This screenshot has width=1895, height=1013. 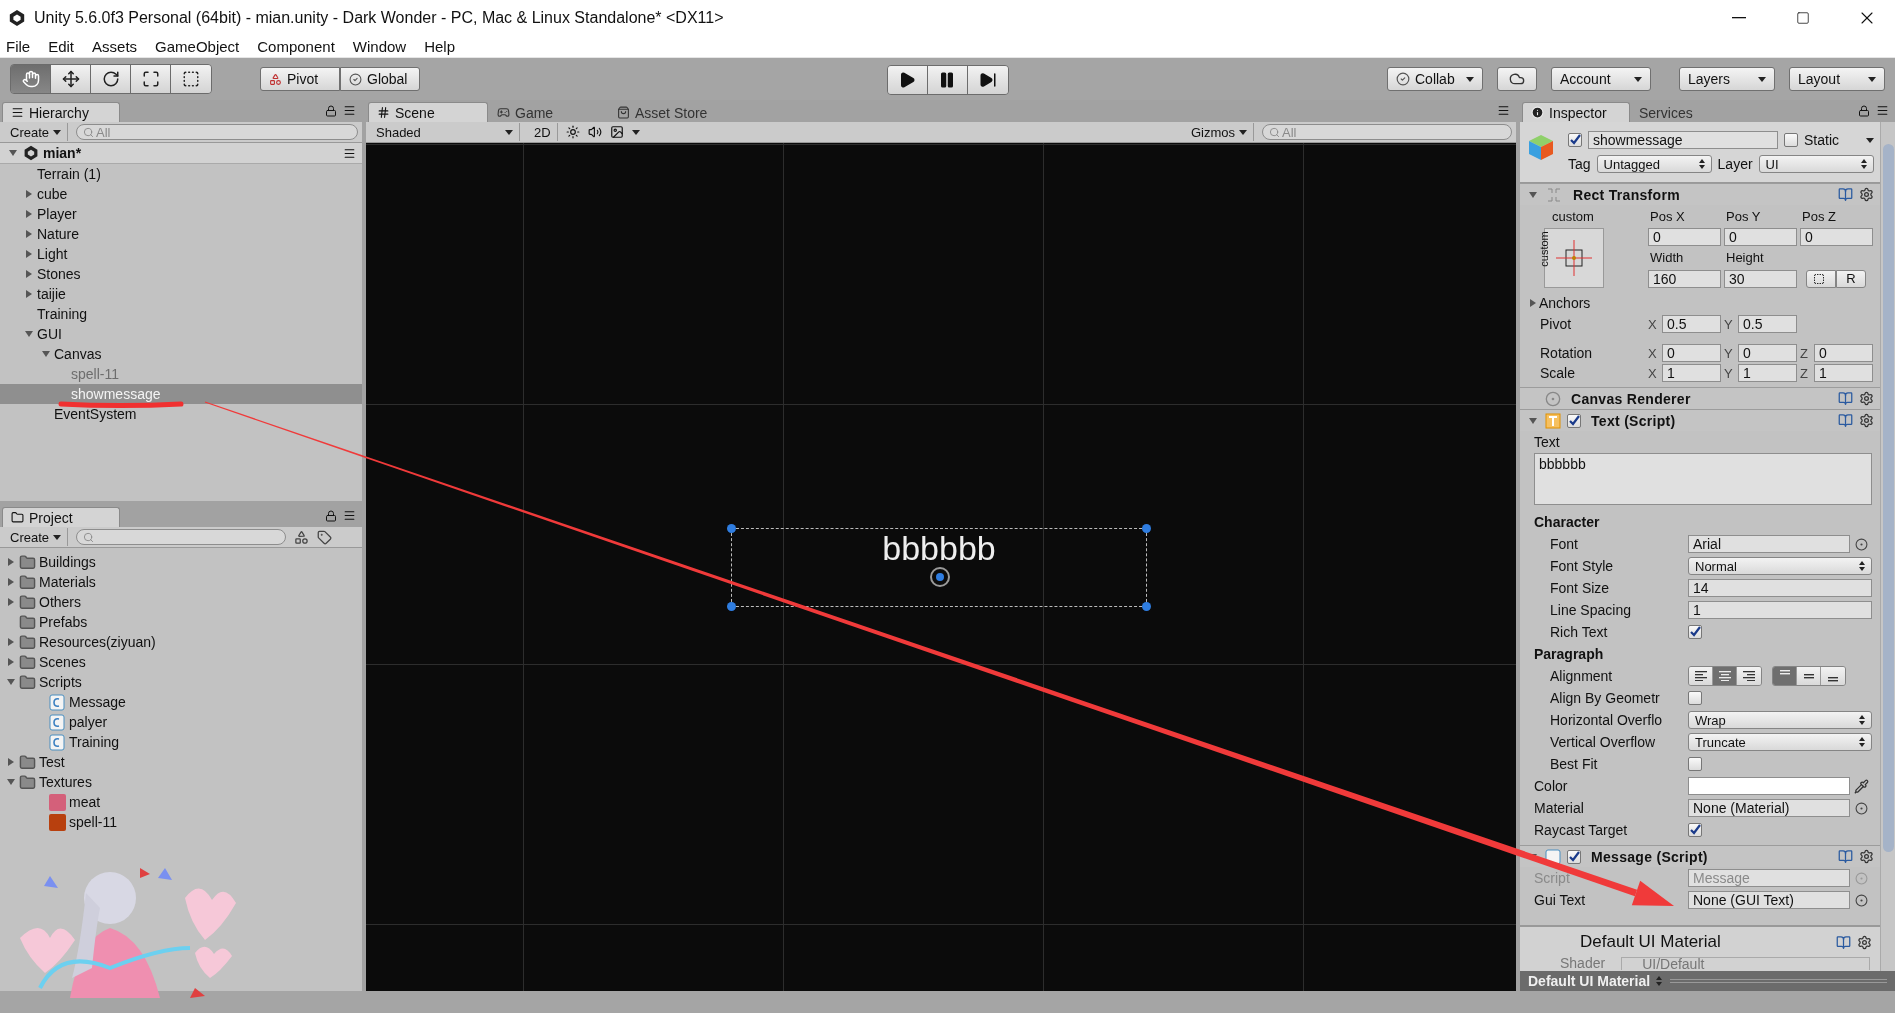 I want to click on collab-button: Collab, so click(x=1435, y=79).